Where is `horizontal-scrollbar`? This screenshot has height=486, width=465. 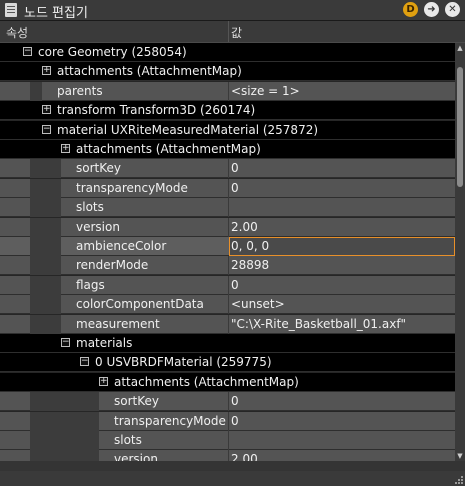 horizontal-scrollbar is located at coordinates (232, 466).